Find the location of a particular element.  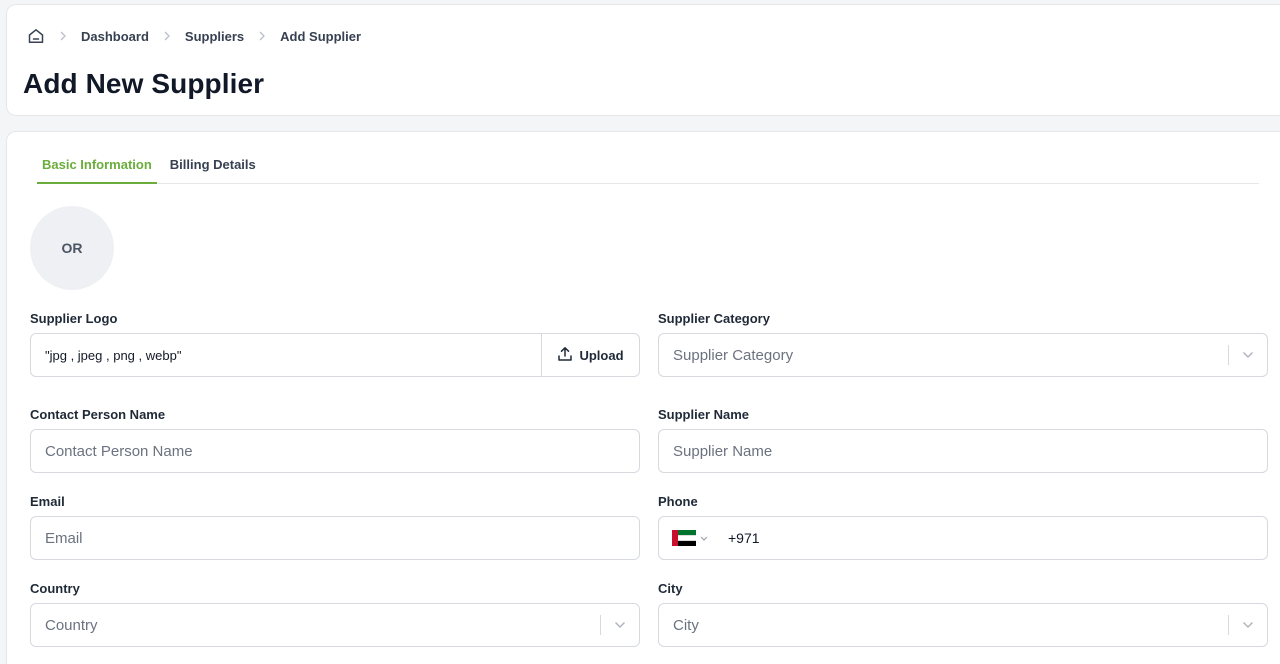

supplier-name-label: Supplier Name is located at coordinates (704, 414).